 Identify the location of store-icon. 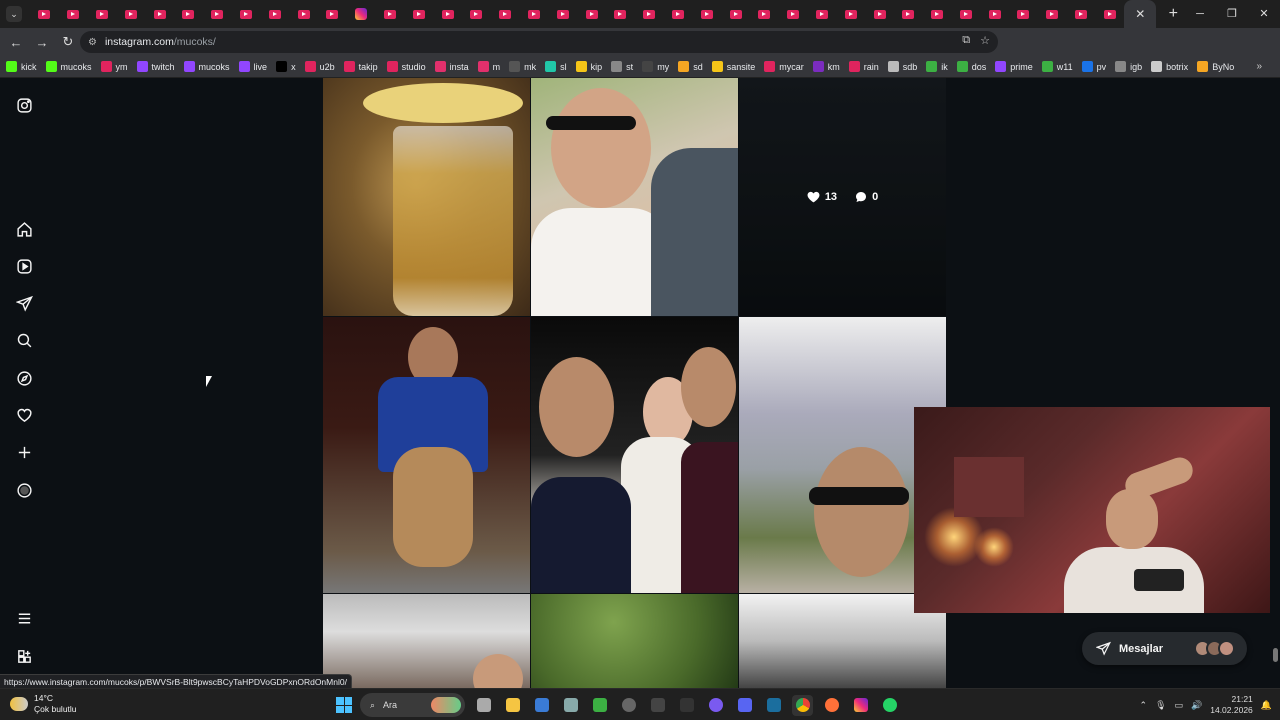
(541, 705).